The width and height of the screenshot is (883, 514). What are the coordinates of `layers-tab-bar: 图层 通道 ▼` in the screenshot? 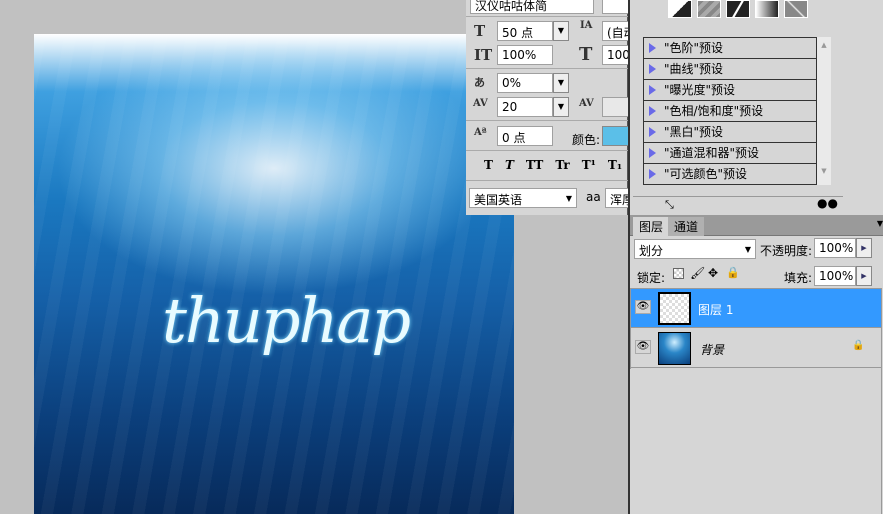 It's located at (756, 225).